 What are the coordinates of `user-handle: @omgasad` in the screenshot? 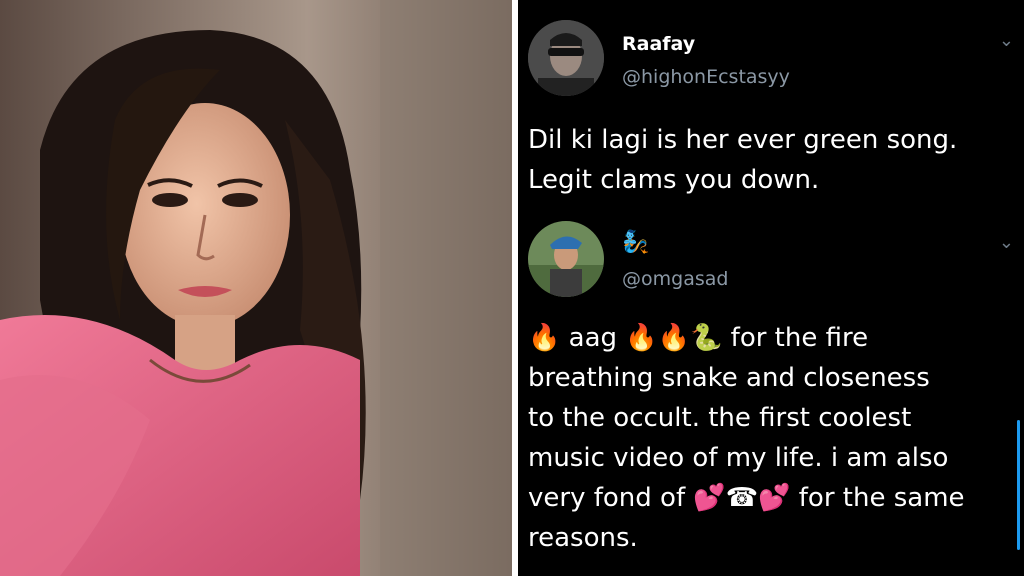 It's located at (675, 279).